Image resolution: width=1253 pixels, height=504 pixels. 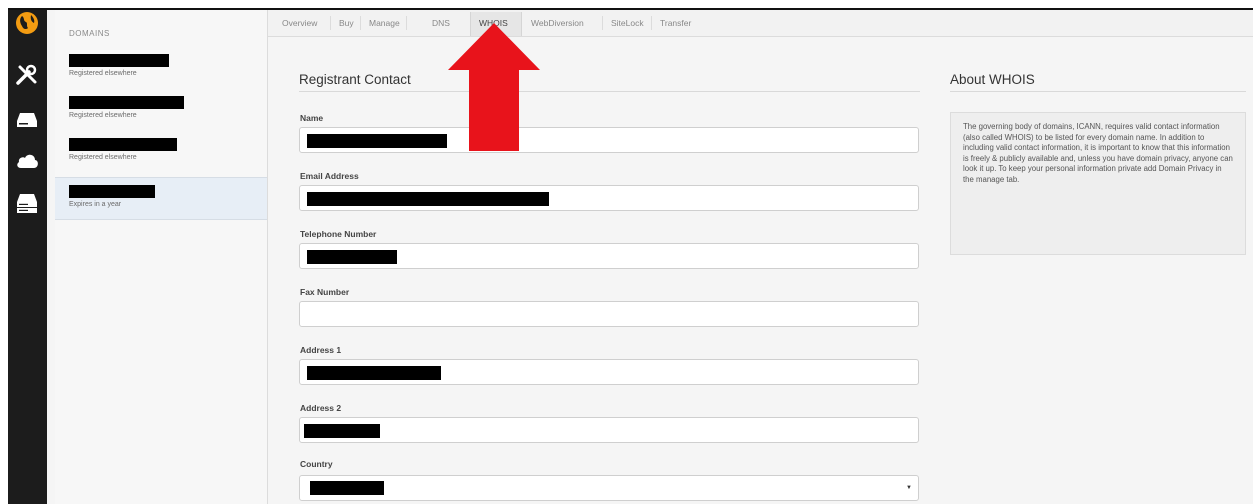 What do you see at coordinates (95, 204) in the screenshot?
I see `domain-status: Expires in a year` at bounding box center [95, 204].